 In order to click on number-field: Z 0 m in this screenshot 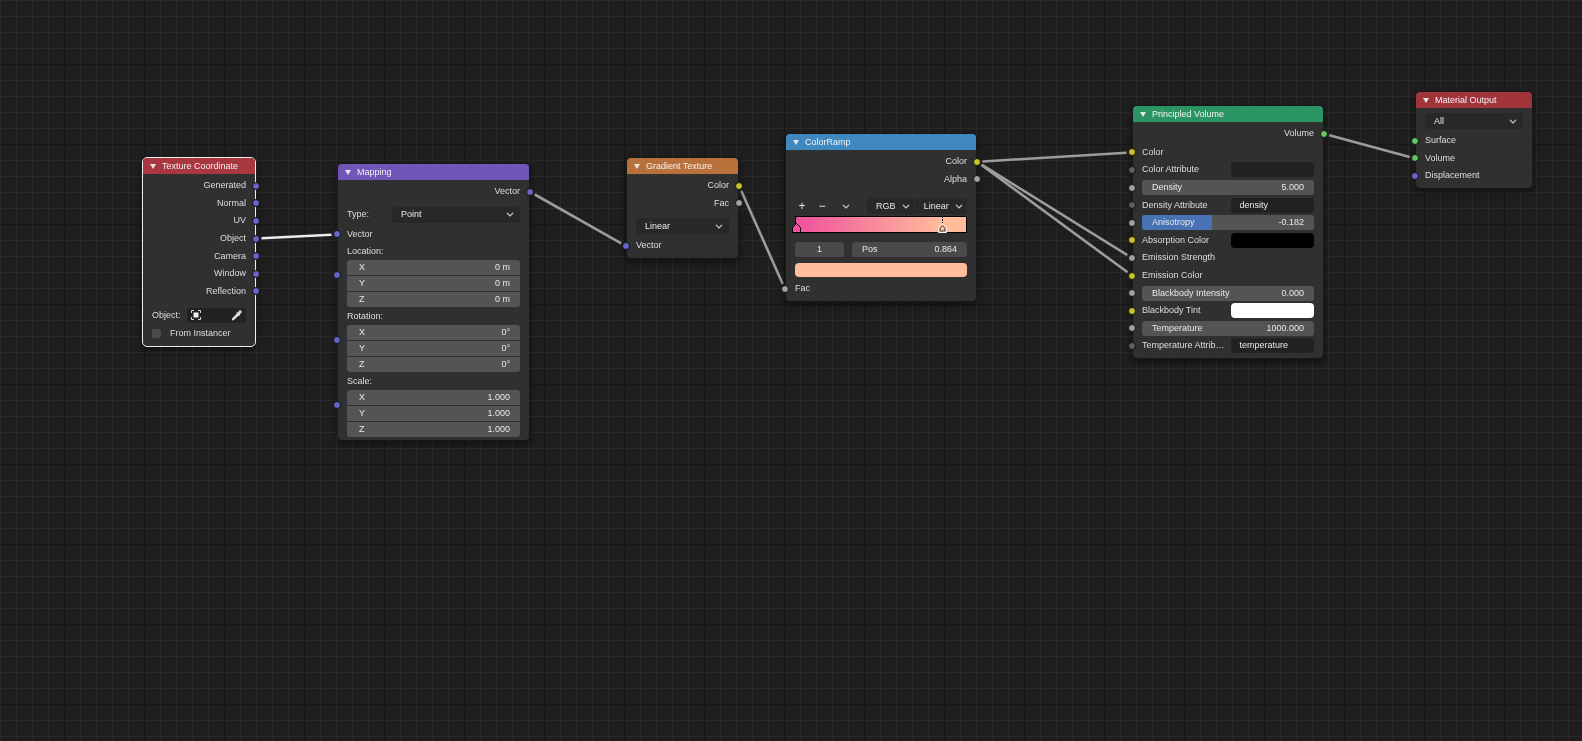, I will do `click(433, 300)`.